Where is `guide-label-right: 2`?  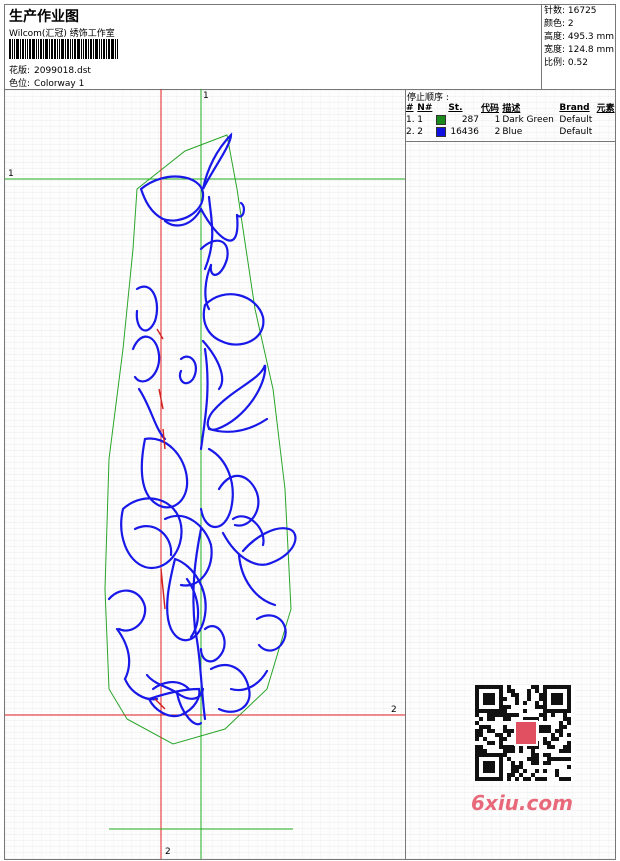 guide-label-right: 2 is located at coordinates (394, 710).